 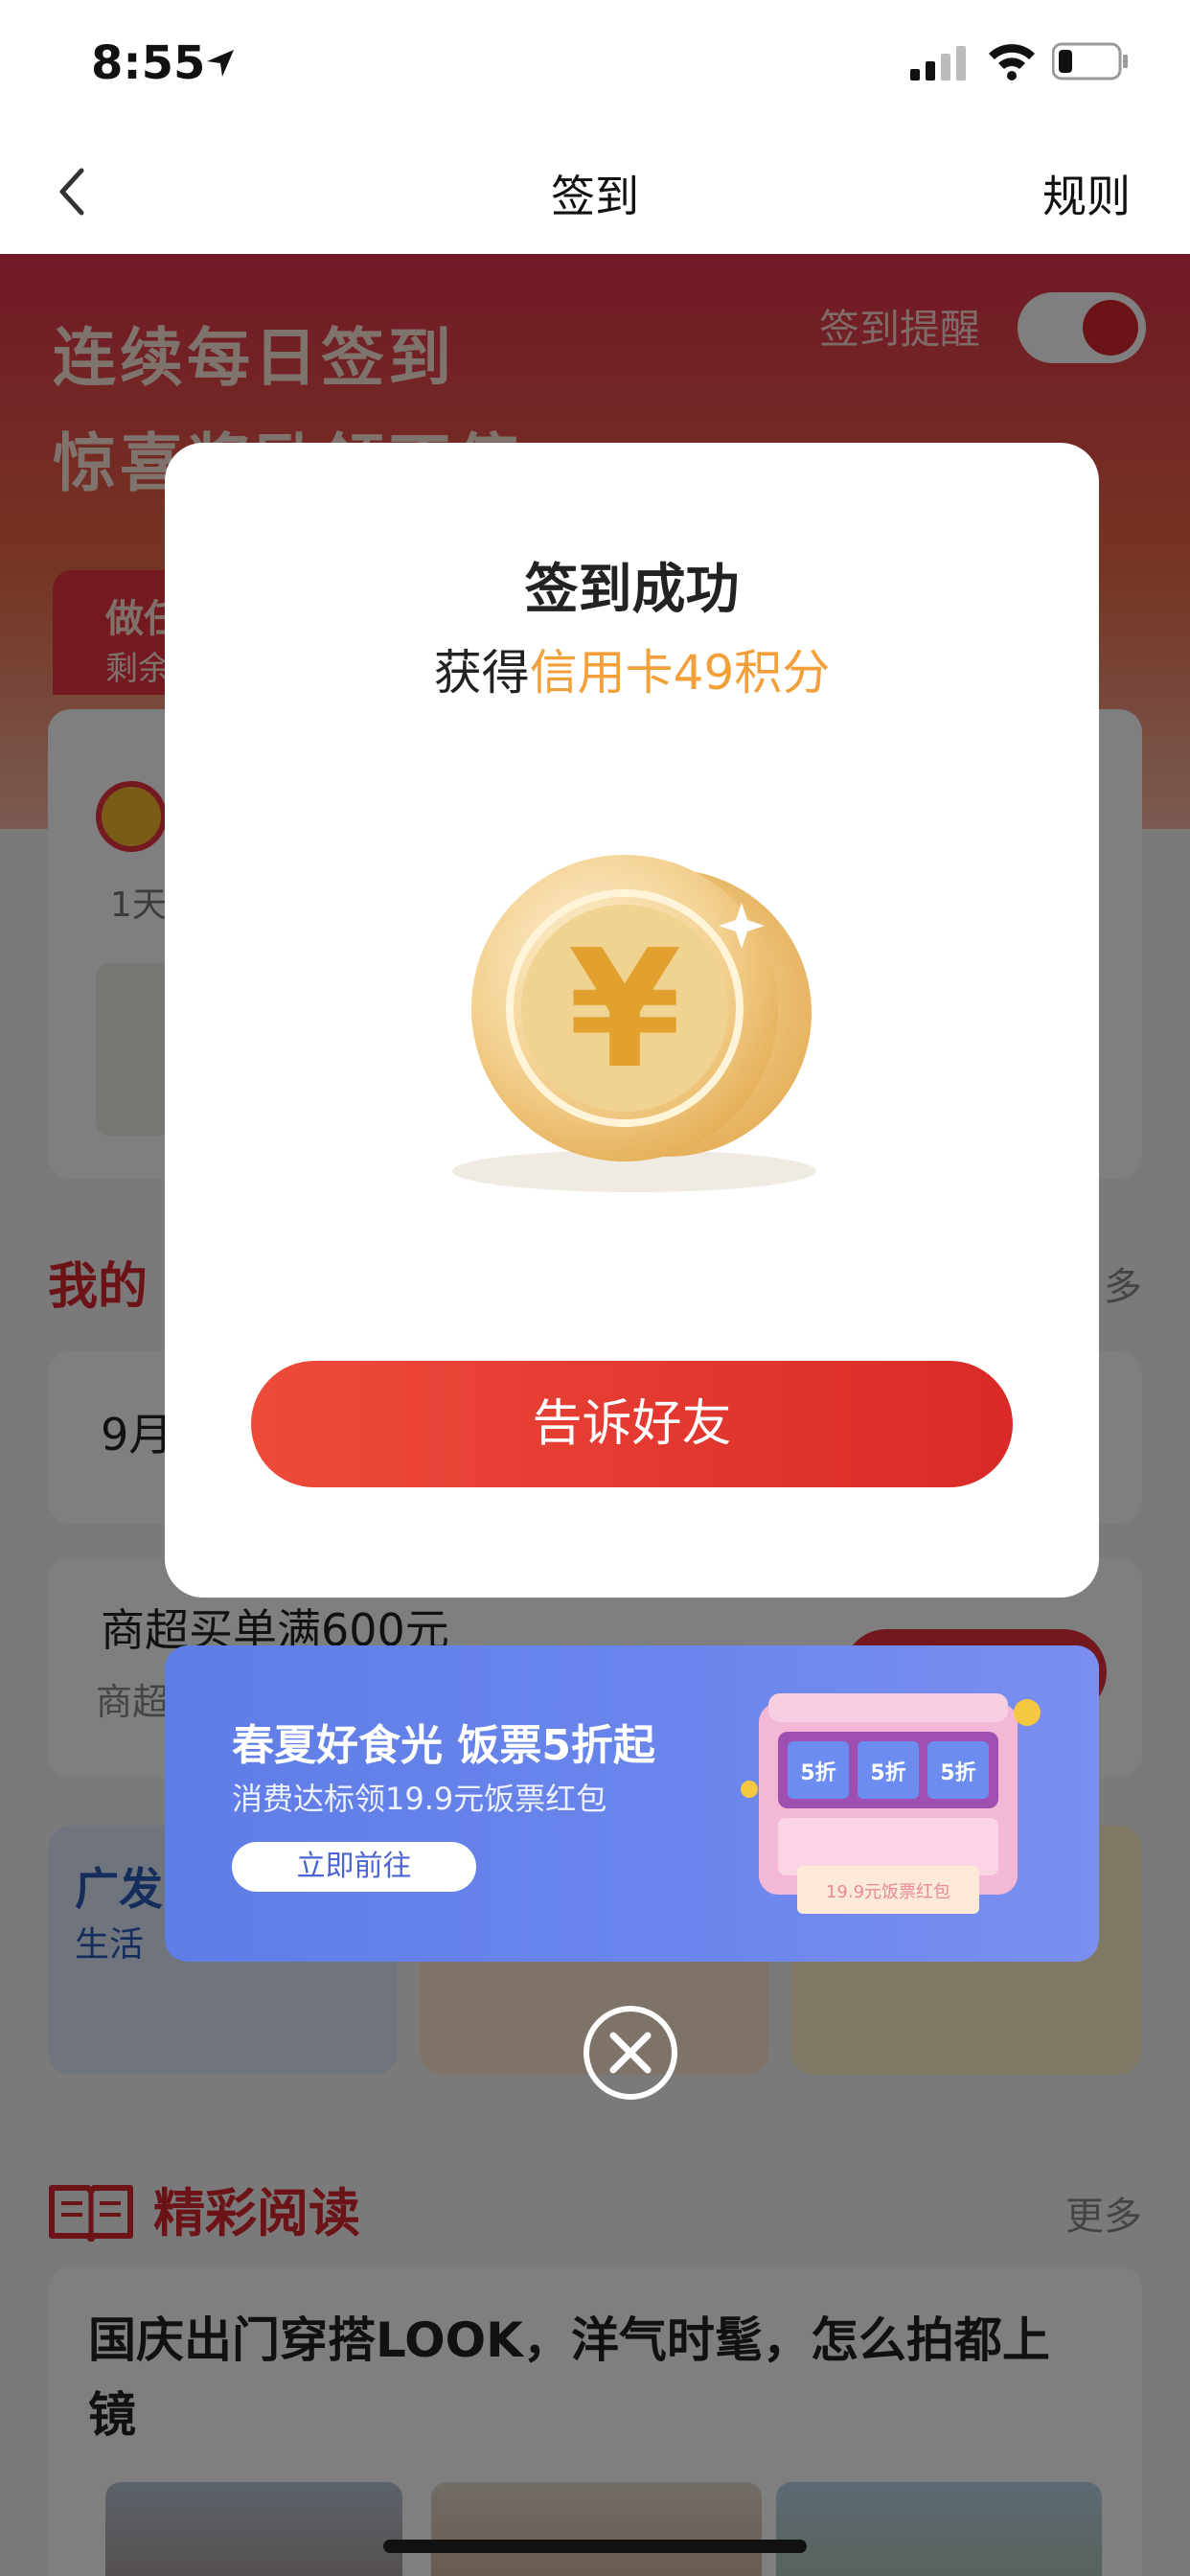 What do you see at coordinates (595, 2546) in the screenshot?
I see `home-indicator` at bounding box center [595, 2546].